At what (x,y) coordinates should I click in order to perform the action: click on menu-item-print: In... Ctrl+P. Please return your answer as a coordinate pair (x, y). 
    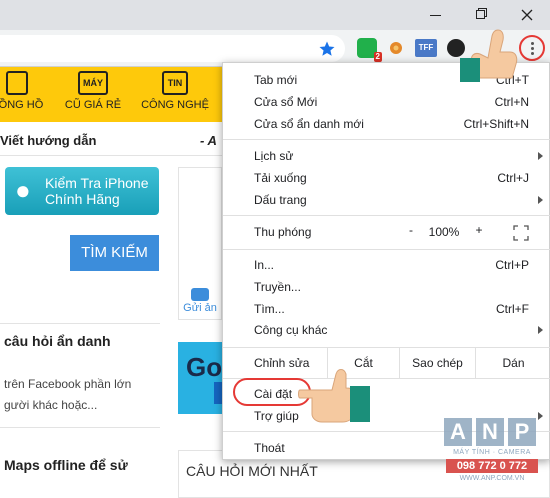
    Looking at the image, I should click on (386, 265).